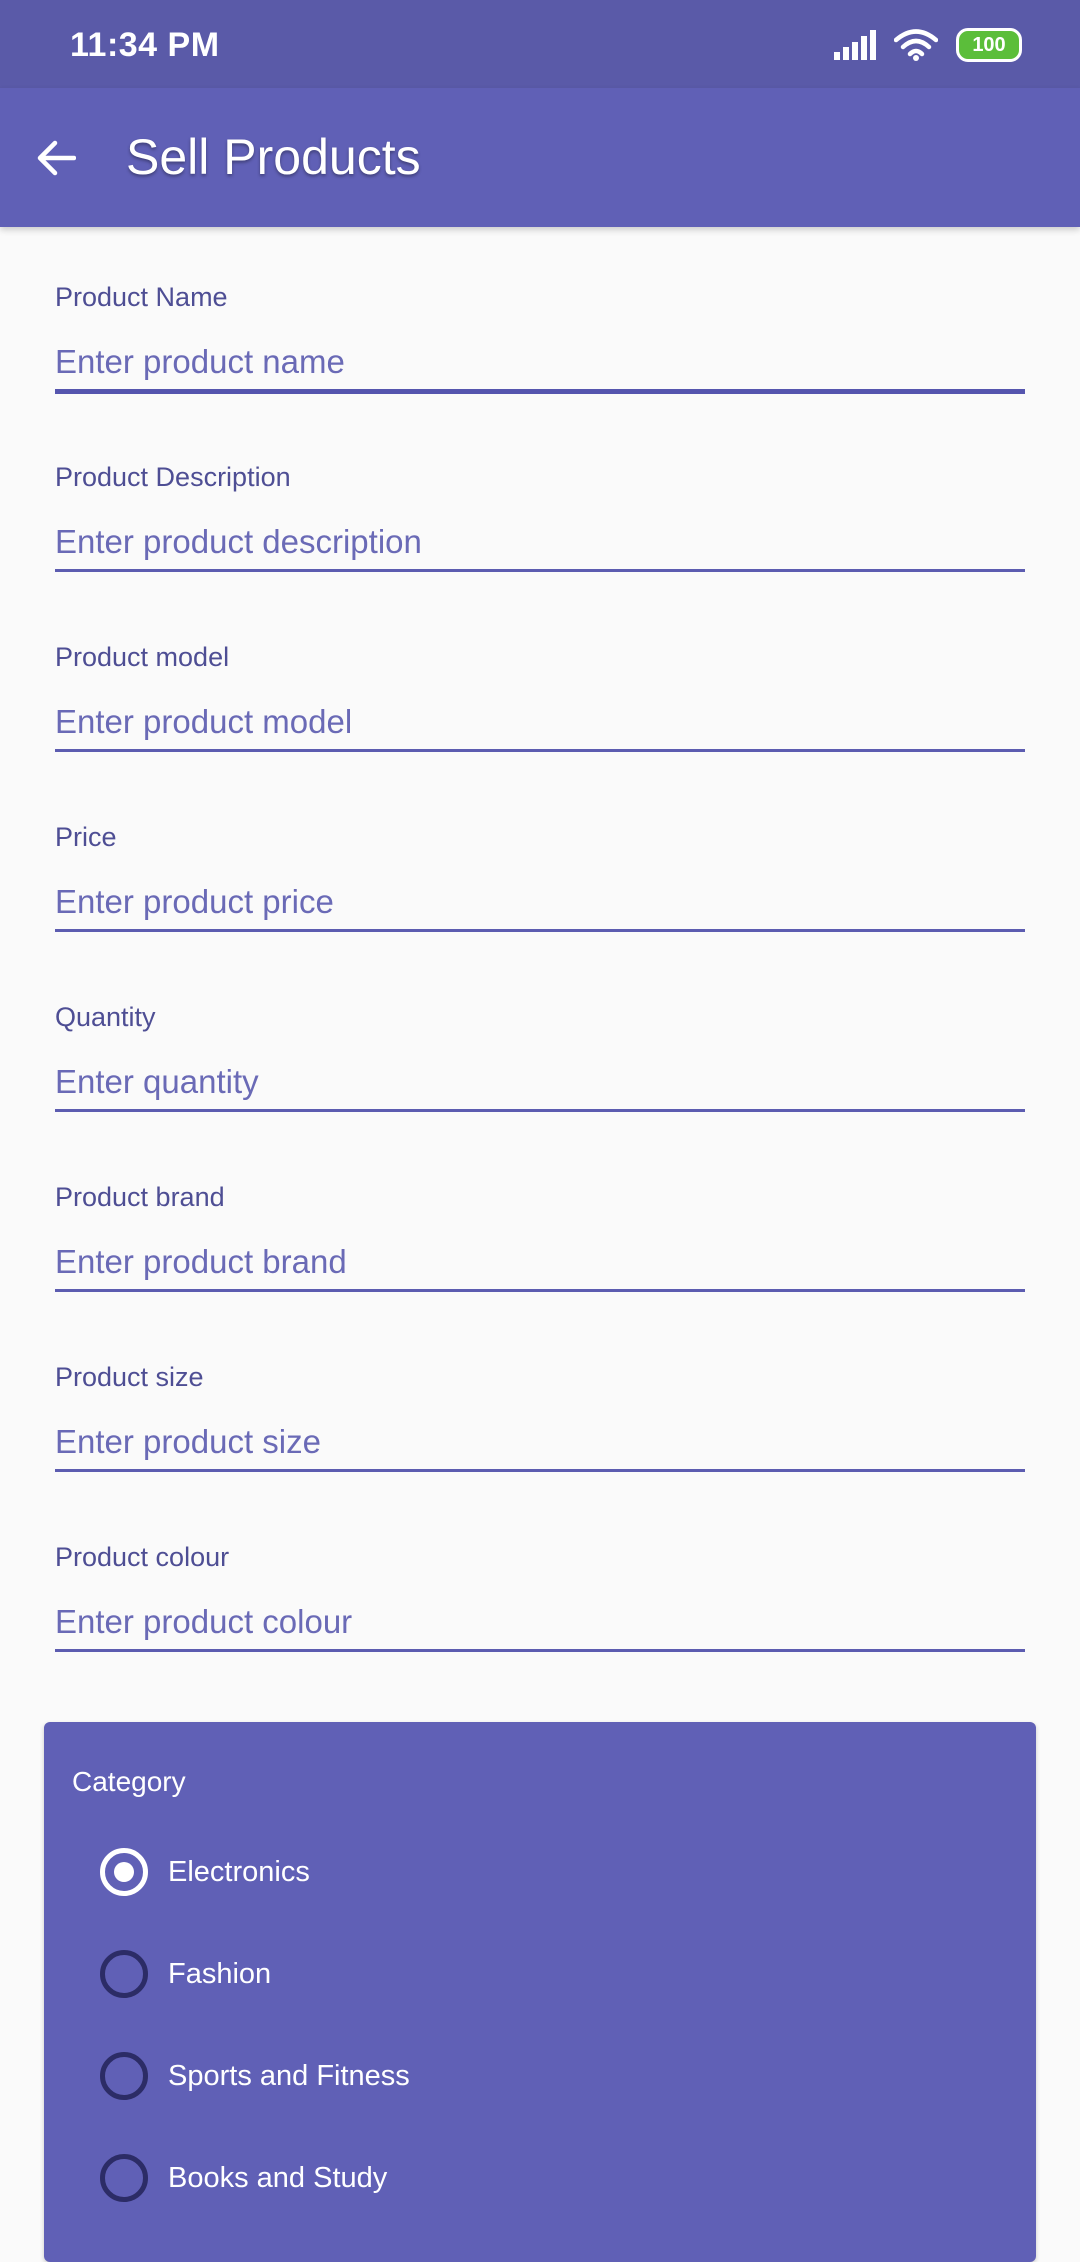 The image size is (1080, 2262). I want to click on category-option-label: Books and Study, so click(278, 2177).